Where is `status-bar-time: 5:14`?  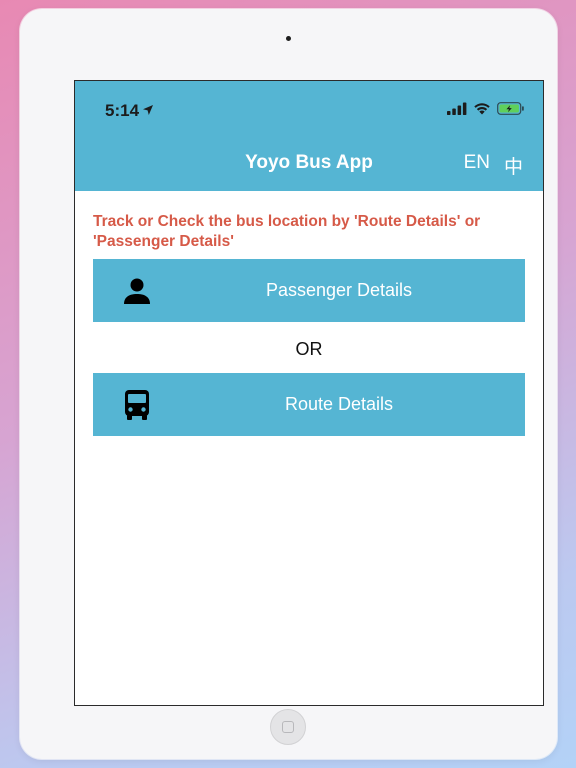
status-bar-time: 5:14 is located at coordinates (129, 111).